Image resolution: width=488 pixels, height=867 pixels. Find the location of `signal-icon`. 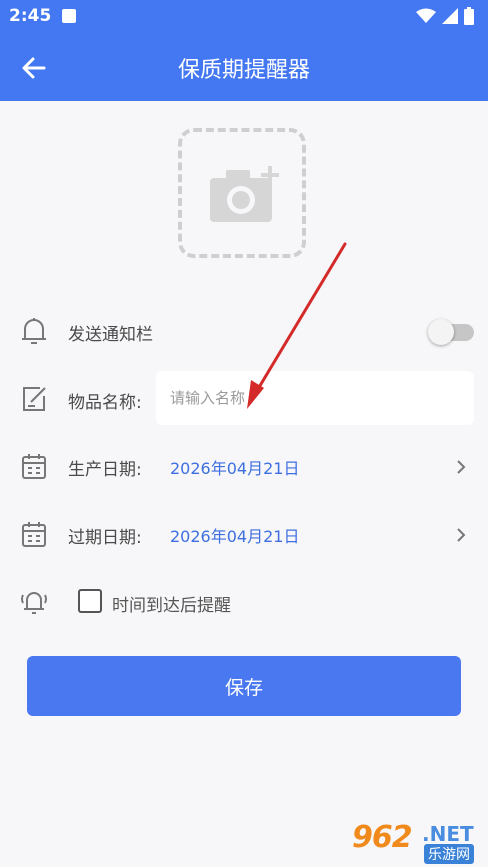

signal-icon is located at coordinates (450, 16).